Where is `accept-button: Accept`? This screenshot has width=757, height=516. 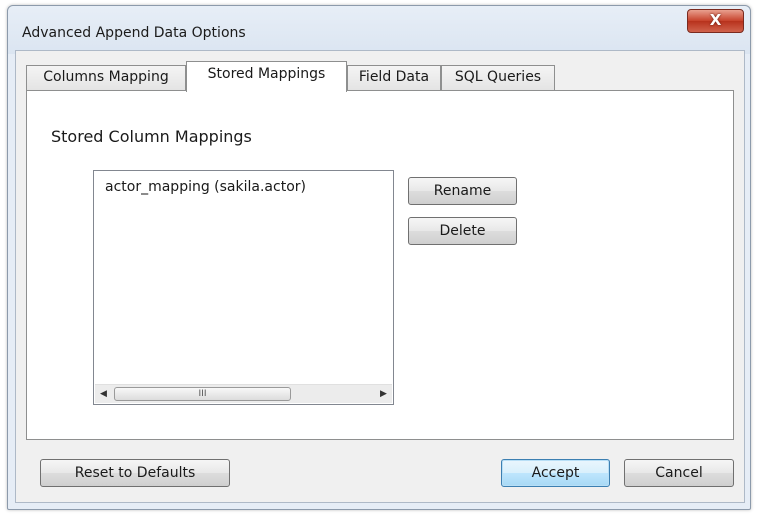 accept-button: Accept is located at coordinates (555, 473).